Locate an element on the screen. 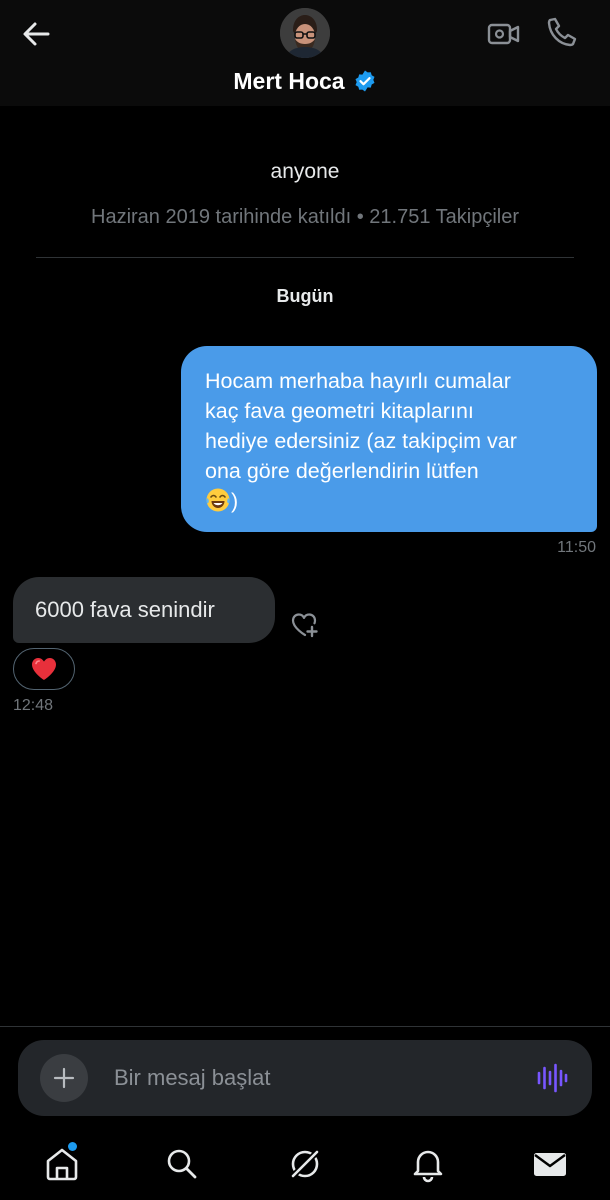 The image size is (610, 1200). incoming-message-bubble: 6000 fava senindir is located at coordinates (144, 610).